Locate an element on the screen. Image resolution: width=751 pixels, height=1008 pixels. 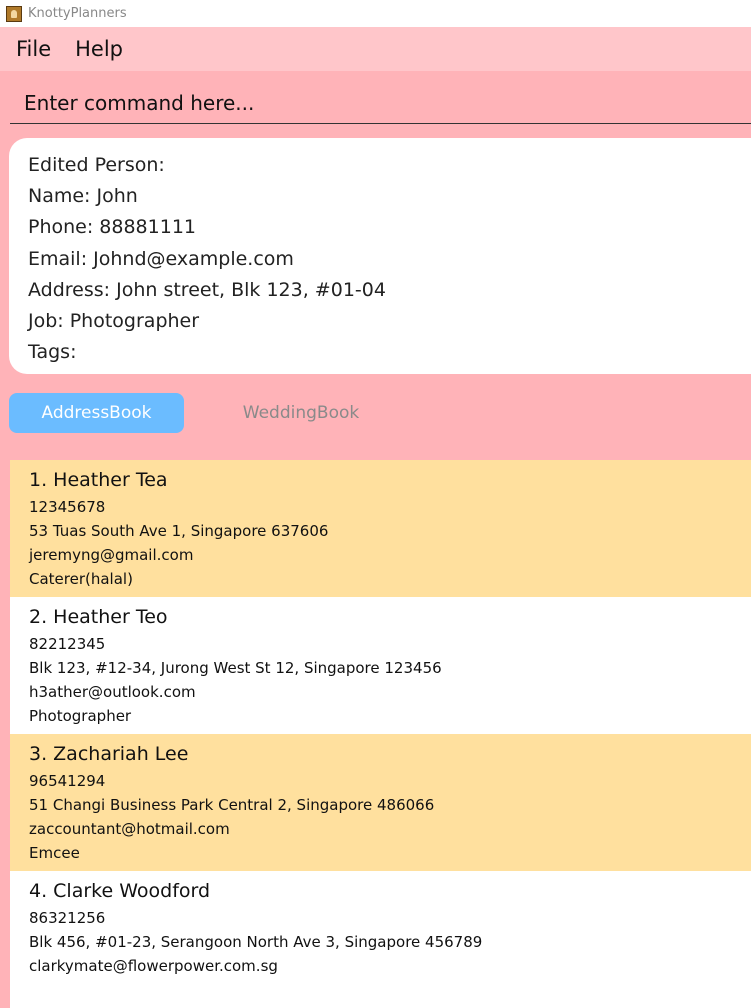
title-bar: KnottyPlanners is located at coordinates (375, 13).